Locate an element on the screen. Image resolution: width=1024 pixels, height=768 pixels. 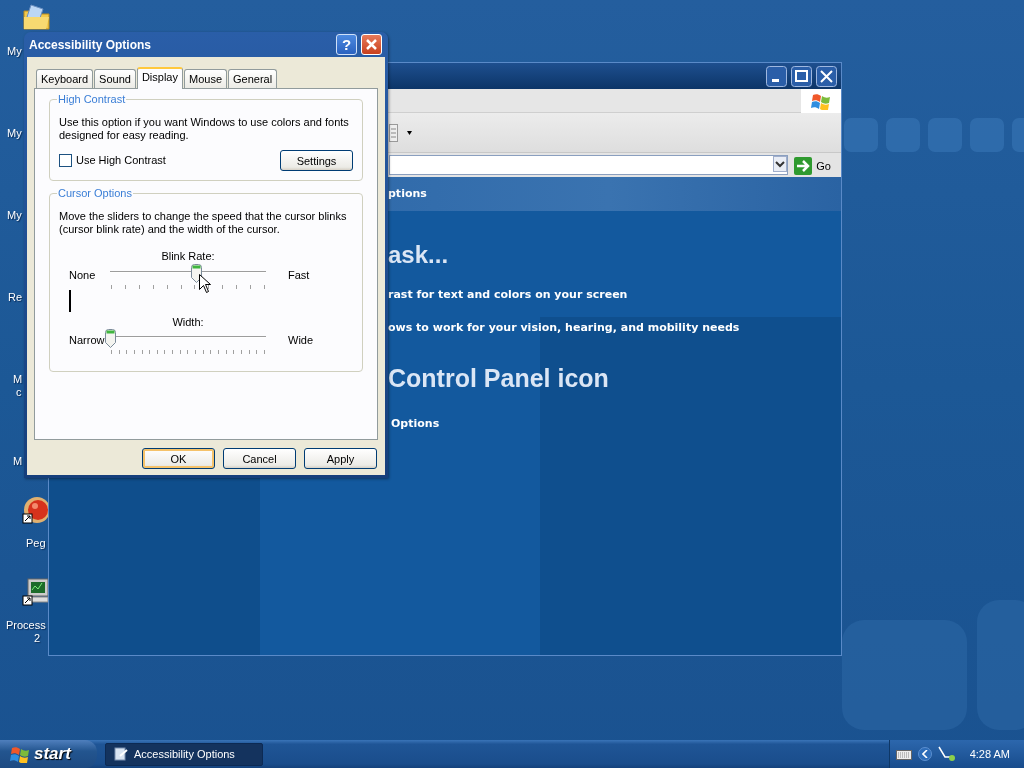
tab: Keyboard is located at coordinates (65, 78).